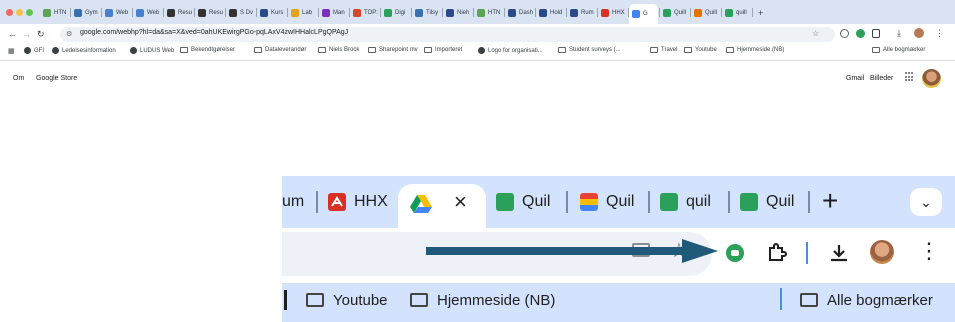 The image size is (955, 322). I want to click on all-bookmarks-button: Alle bogmærker, so click(866, 300).